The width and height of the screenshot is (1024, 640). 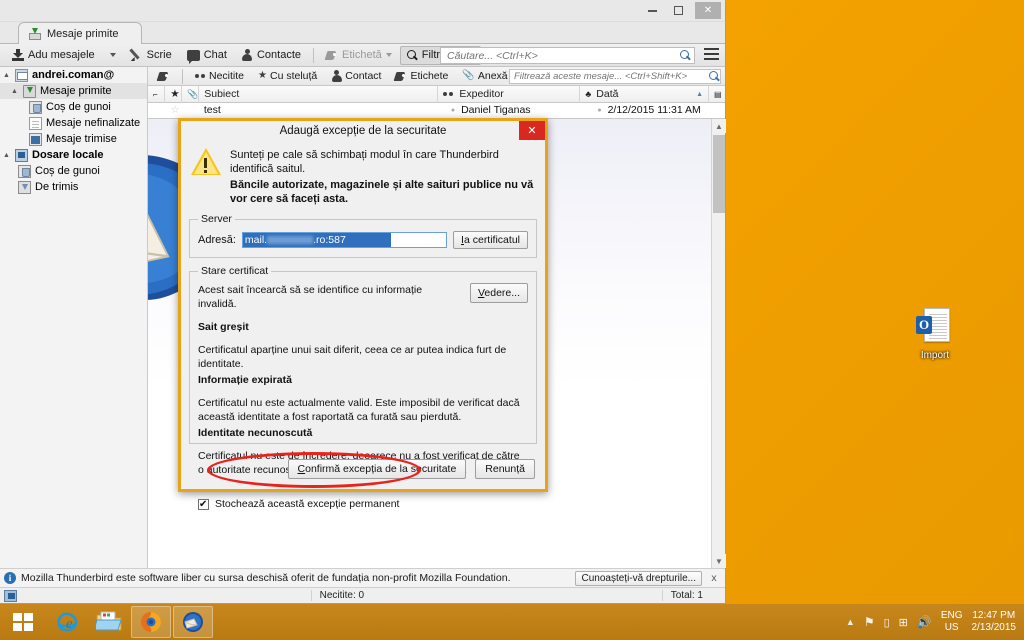 I want to click on global-search-input, so click(x=567, y=55).